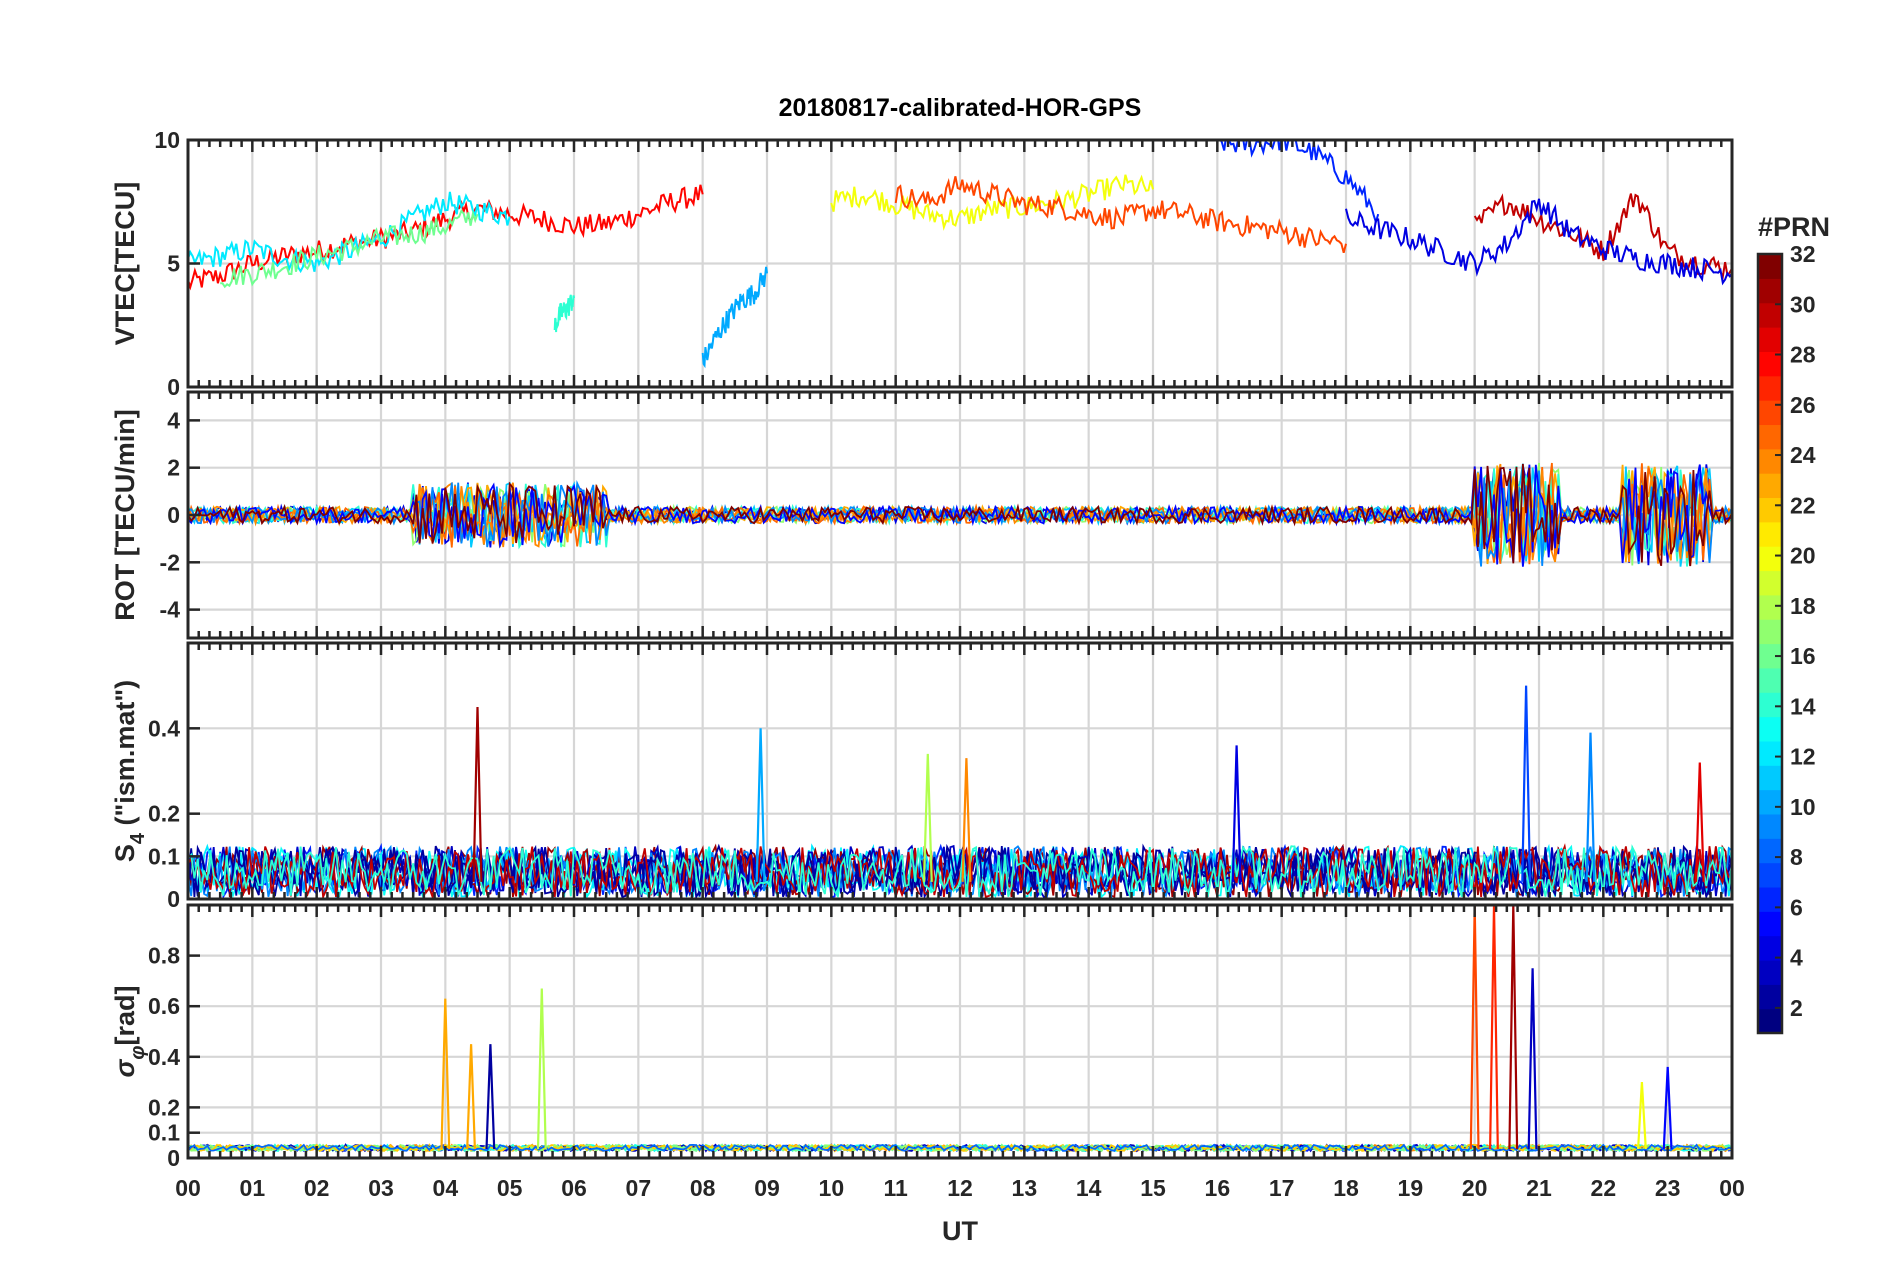 This screenshot has width=1902, height=1272. What do you see at coordinates (125, 264) in the screenshot?
I see `y-axis-label-vtec: VTEC[TECU]` at bounding box center [125, 264].